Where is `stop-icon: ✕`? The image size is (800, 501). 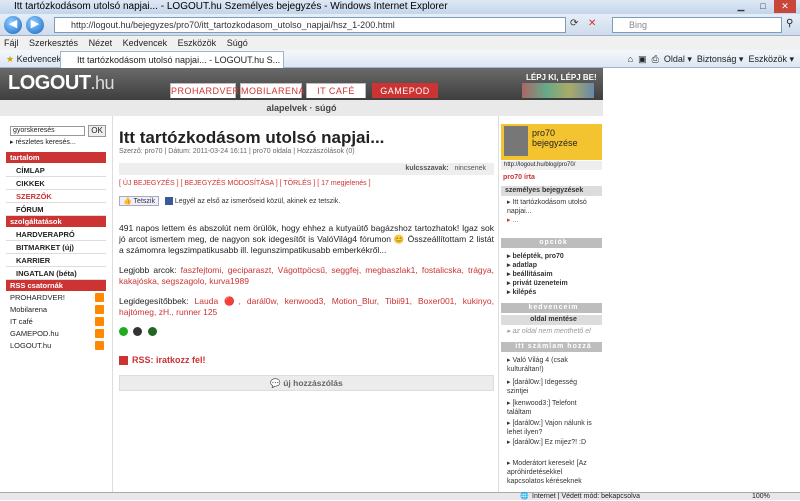 stop-icon: ✕ is located at coordinates (592, 23).